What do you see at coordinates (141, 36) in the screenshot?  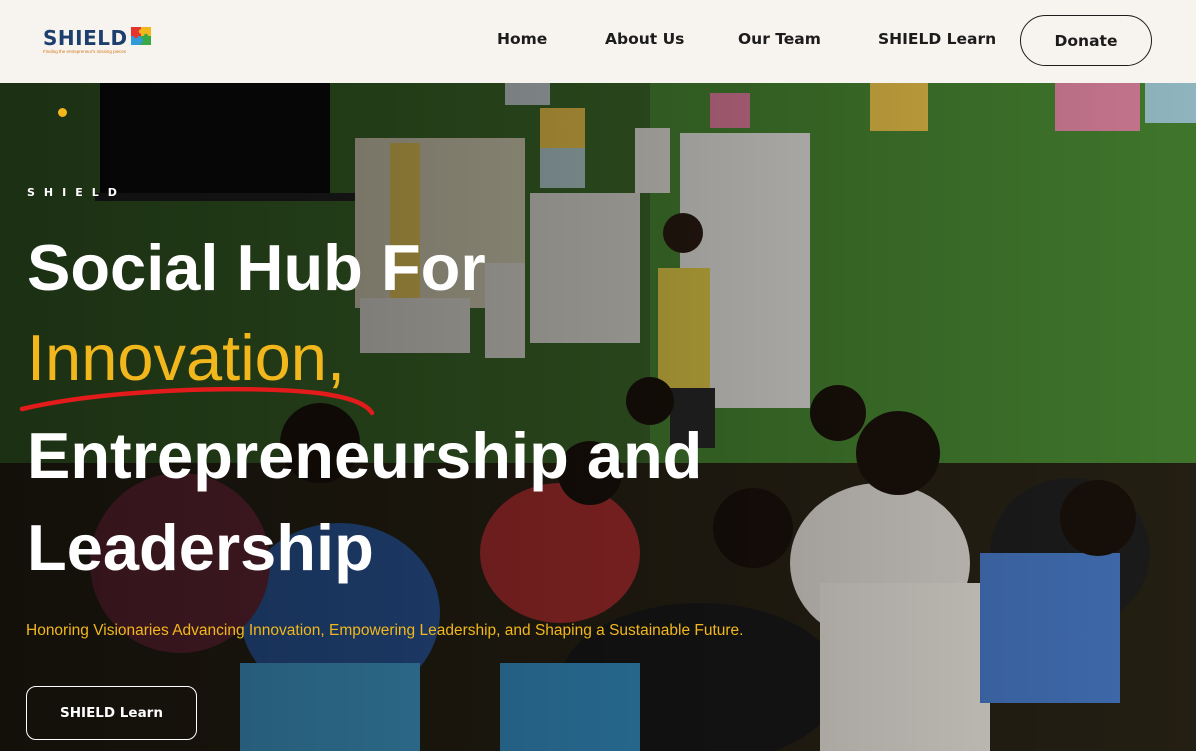 I see `puzzle-icon` at bounding box center [141, 36].